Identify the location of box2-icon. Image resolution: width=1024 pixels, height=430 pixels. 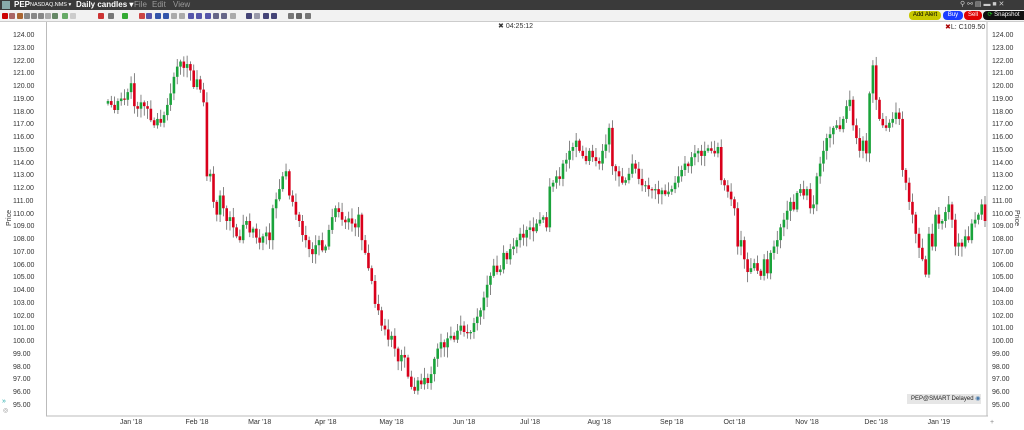
(166, 16).